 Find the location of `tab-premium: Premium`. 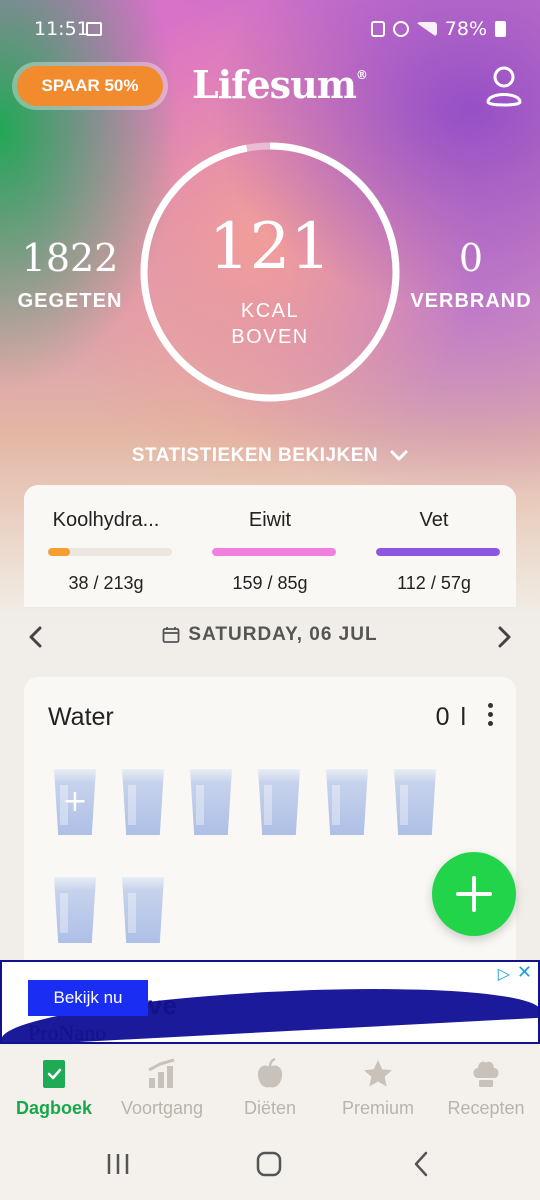

tab-premium: Premium is located at coordinates (378, 1093).